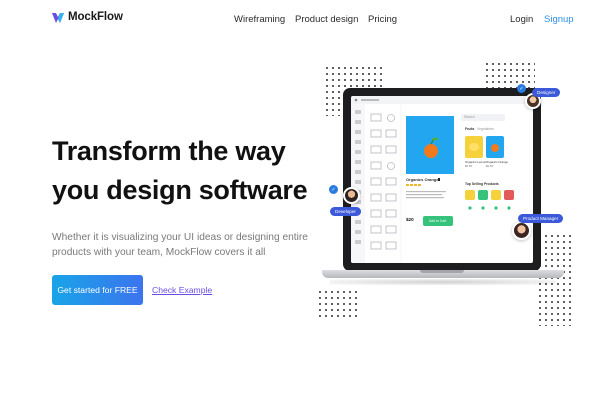 The image size is (600, 400). I want to click on app-top-selling: Top Selling Products, so click(482, 184).